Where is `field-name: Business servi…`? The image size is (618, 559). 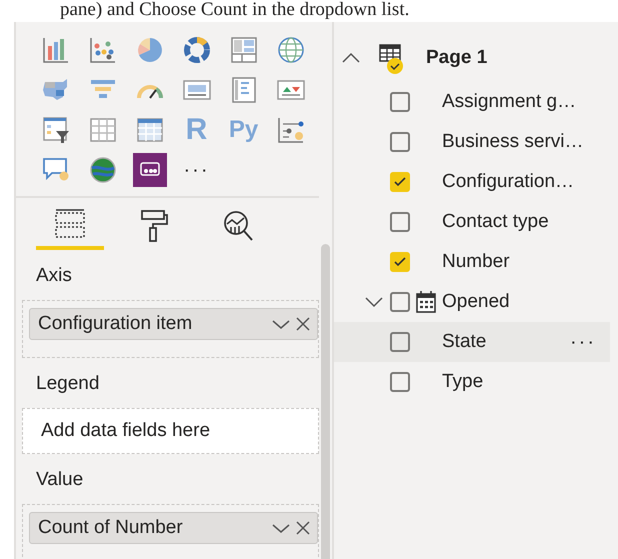
field-name: Business servi… is located at coordinates (513, 142).